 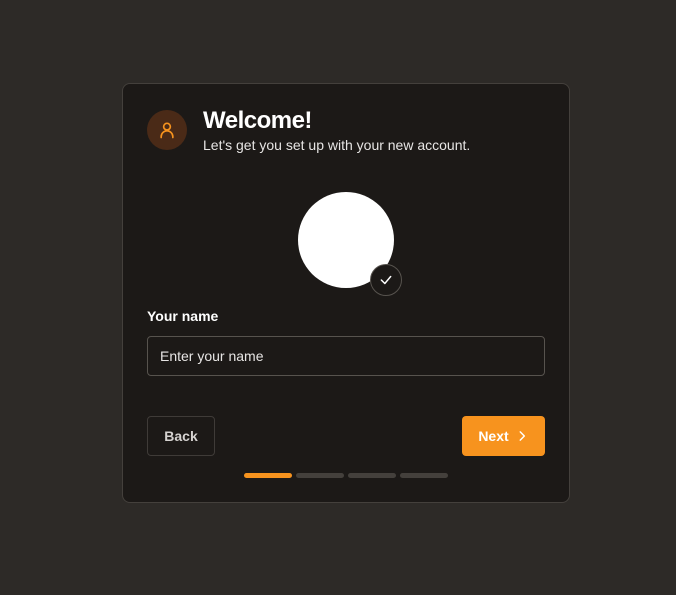 I want to click on chevron-right-icon, so click(x=522, y=436).